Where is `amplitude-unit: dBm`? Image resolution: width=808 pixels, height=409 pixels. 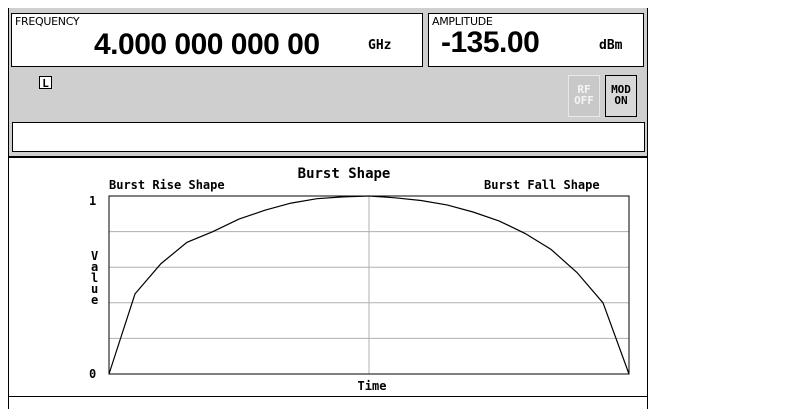 amplitude-unit: dBm is located at coordinates (611, 45).